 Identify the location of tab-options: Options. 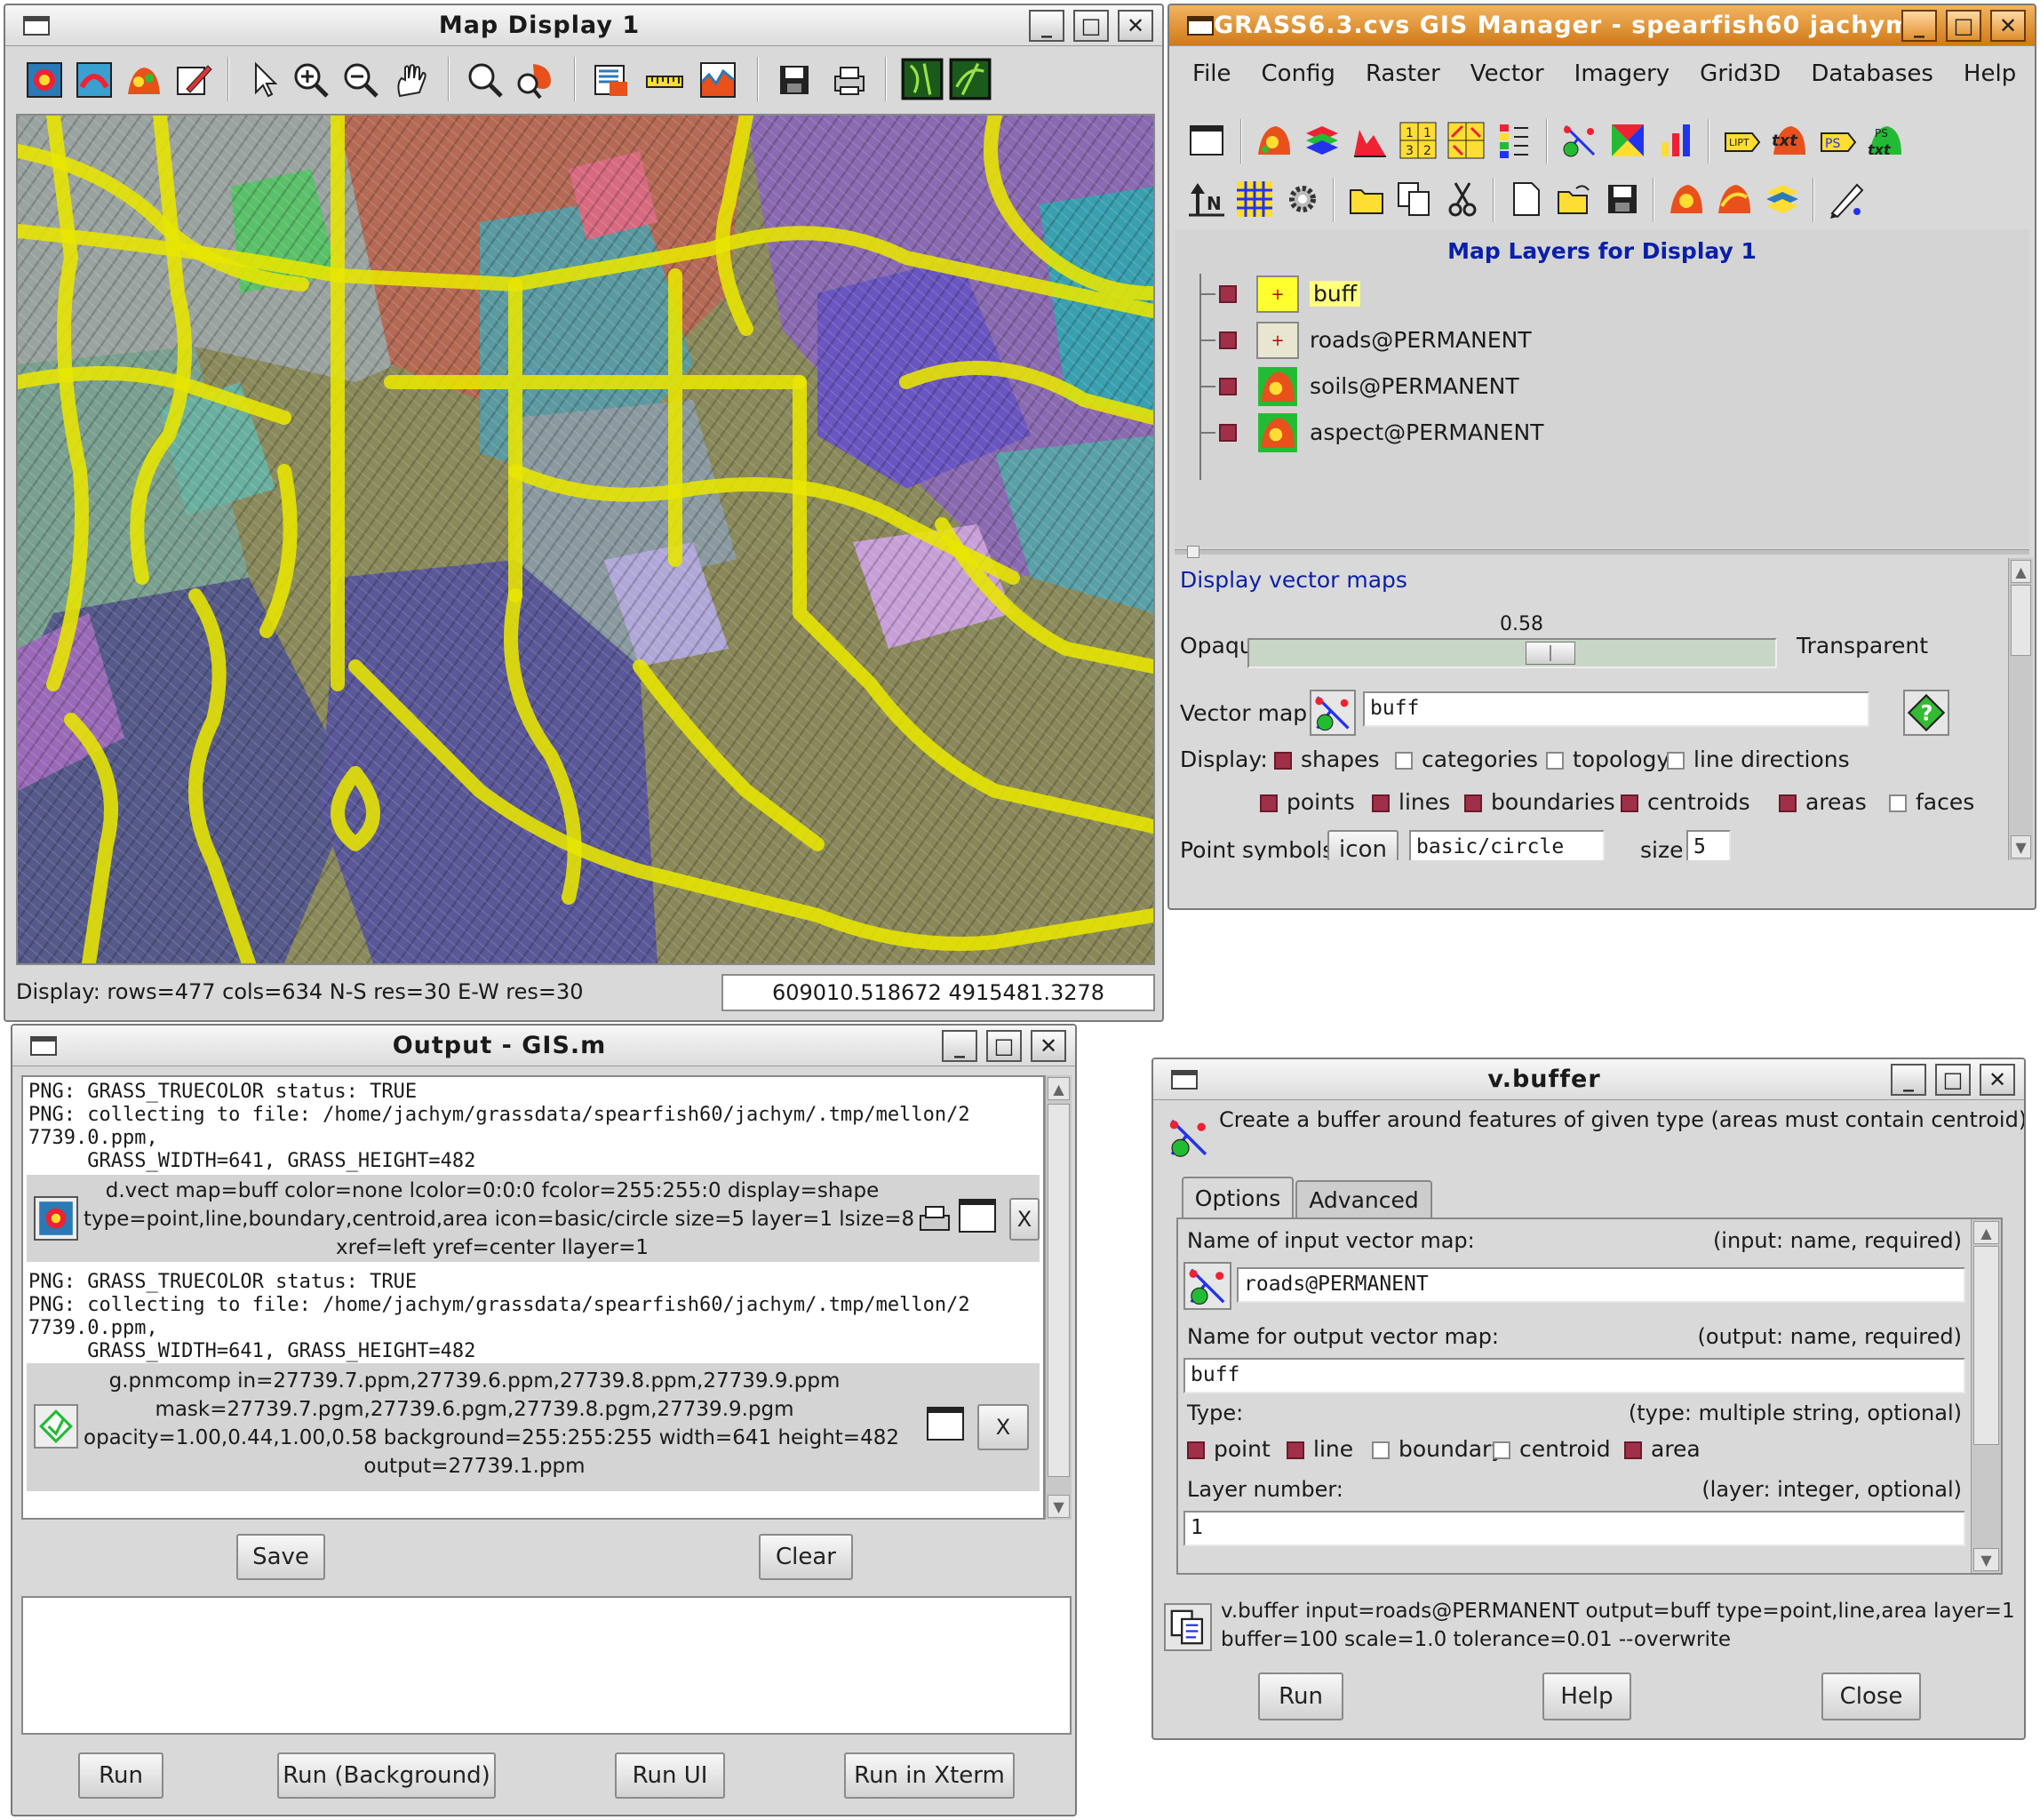
(1238, 1197).